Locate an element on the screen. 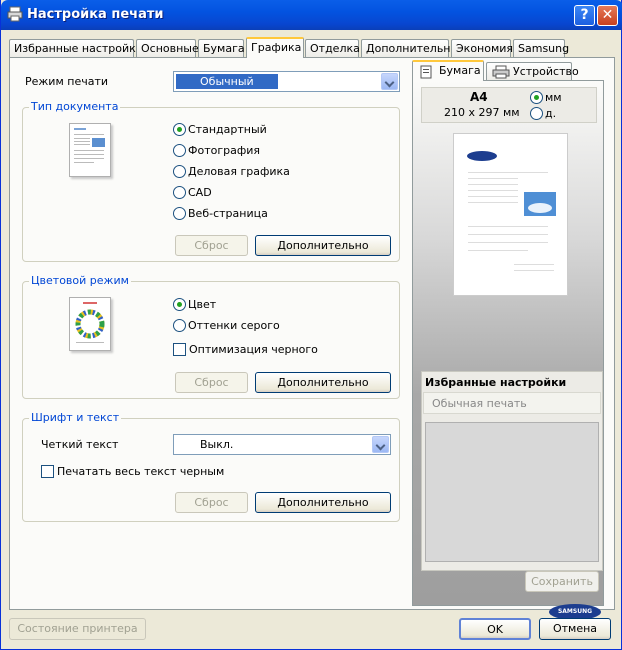 The width and height of the screenshot is (622, 650). black-optimization-checkbox: Оптимизация черного is located at coordinates (245, 350).